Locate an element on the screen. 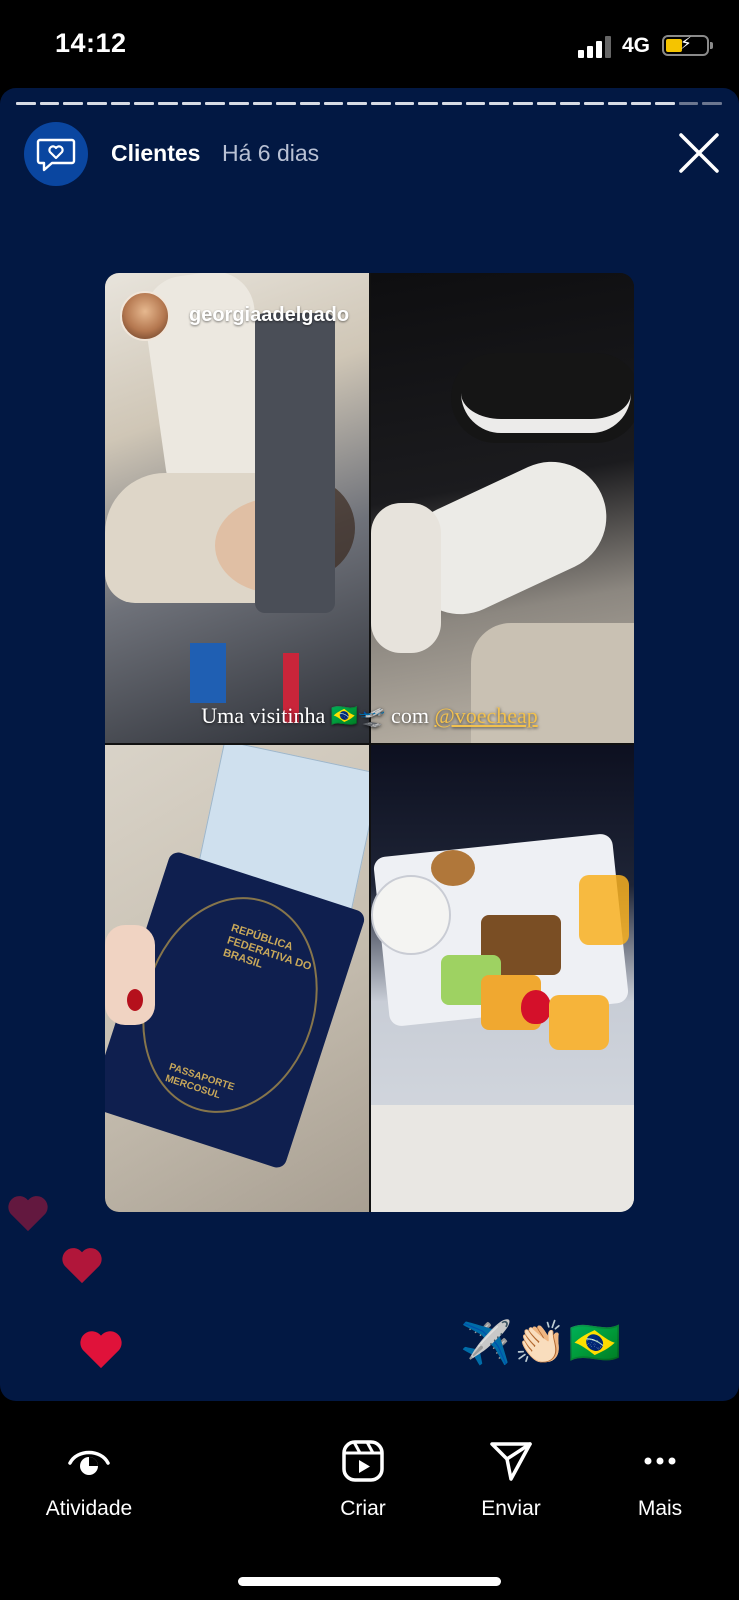 This screenshot has width=739, height=1600. story-progress-bar is located at coordinates (369, 103).